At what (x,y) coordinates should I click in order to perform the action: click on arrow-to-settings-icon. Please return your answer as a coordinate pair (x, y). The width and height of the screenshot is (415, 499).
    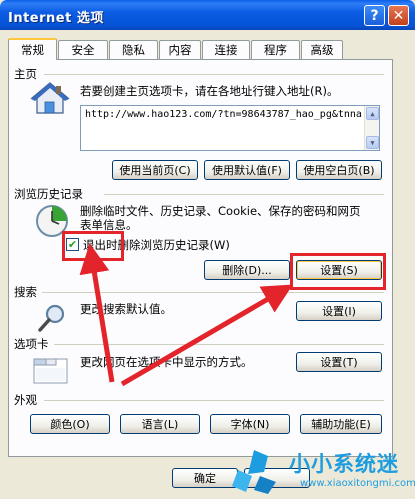
    Looking at the image, I should click on (206, 335).